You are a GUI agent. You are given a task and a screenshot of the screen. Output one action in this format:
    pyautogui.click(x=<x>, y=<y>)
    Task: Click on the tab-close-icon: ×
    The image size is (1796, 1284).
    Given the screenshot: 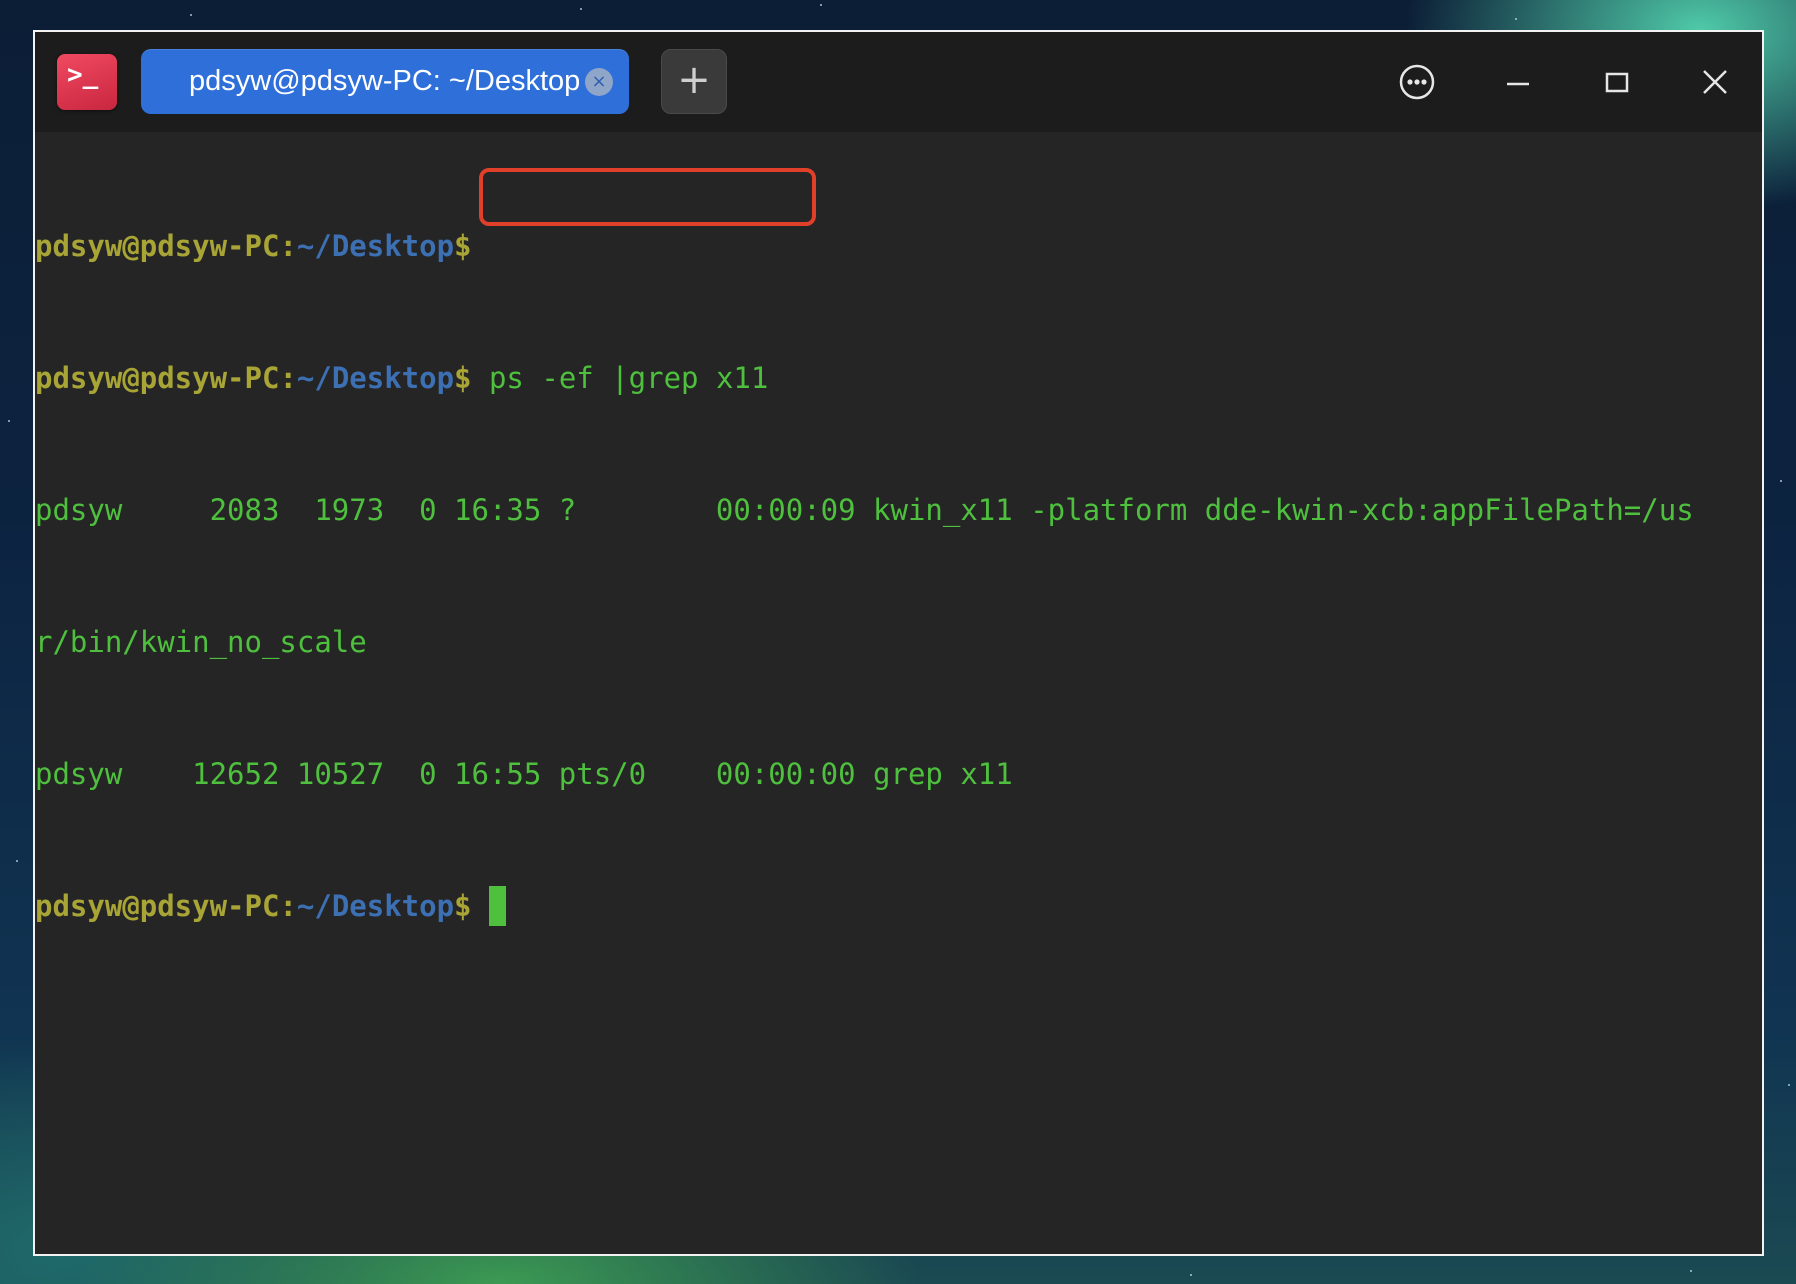 What is the action you would take?
    pyautogui.click(x=599, y=82)
    